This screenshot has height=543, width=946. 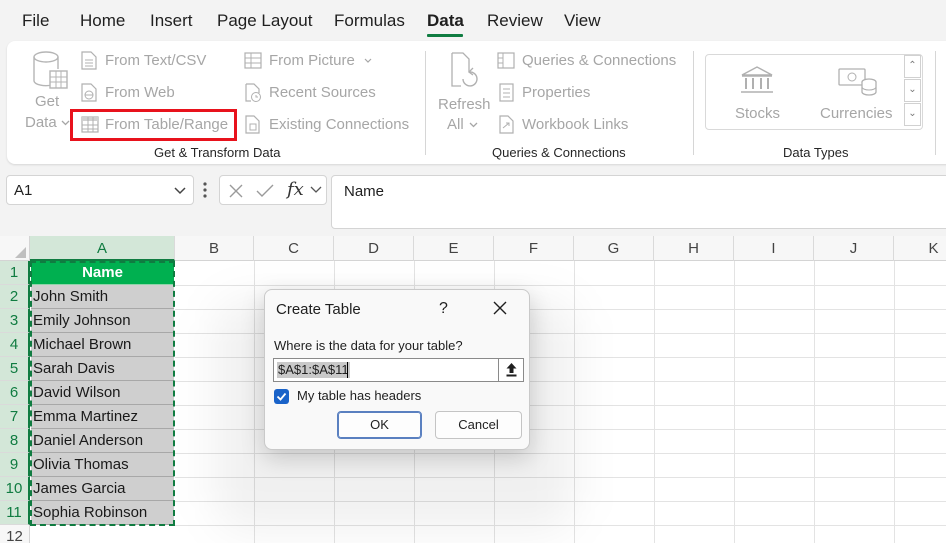 What do you see at coordinates (319, 93) in the screenshot?
I see `recent-sources-button: Recent Sources` at bounding box center [319, 93].